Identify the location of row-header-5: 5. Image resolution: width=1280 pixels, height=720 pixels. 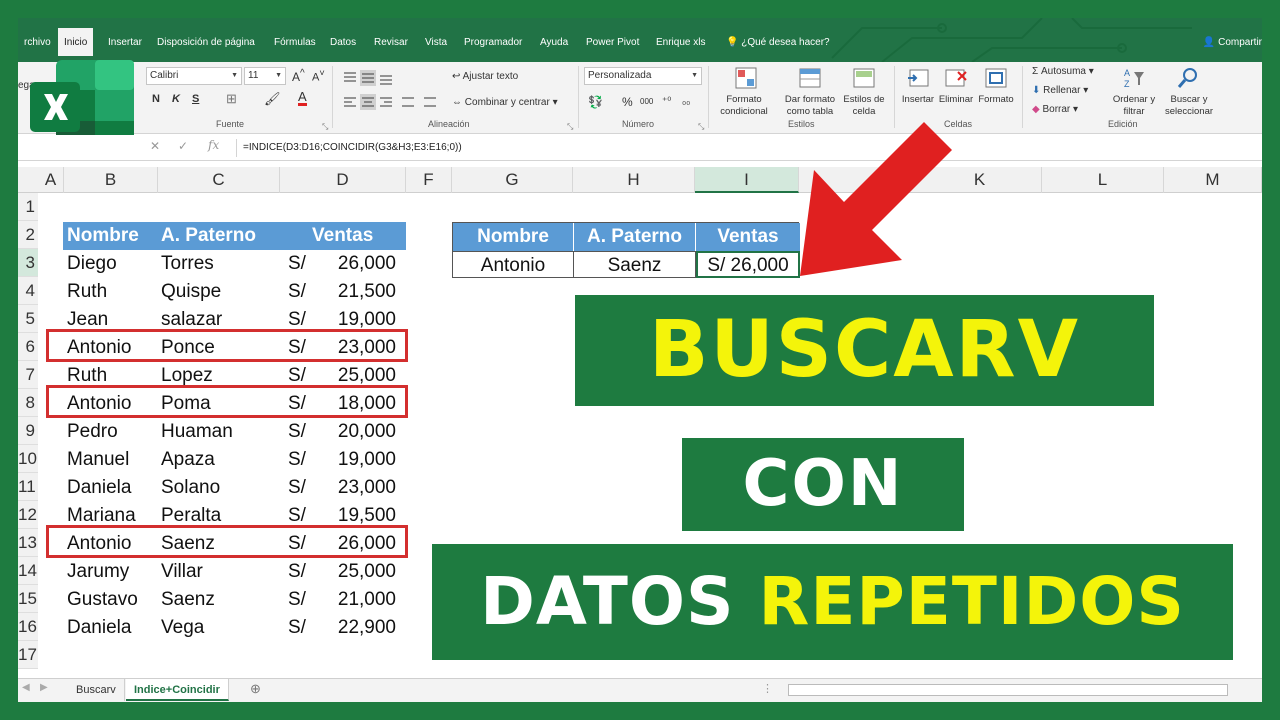
(28, 319).